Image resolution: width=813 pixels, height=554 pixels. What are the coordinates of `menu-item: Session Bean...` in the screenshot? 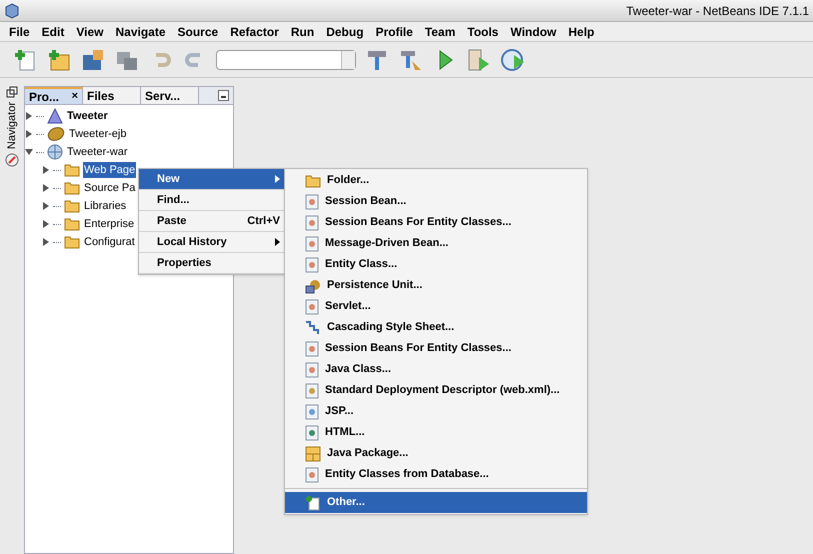 It's located at (436, 201).